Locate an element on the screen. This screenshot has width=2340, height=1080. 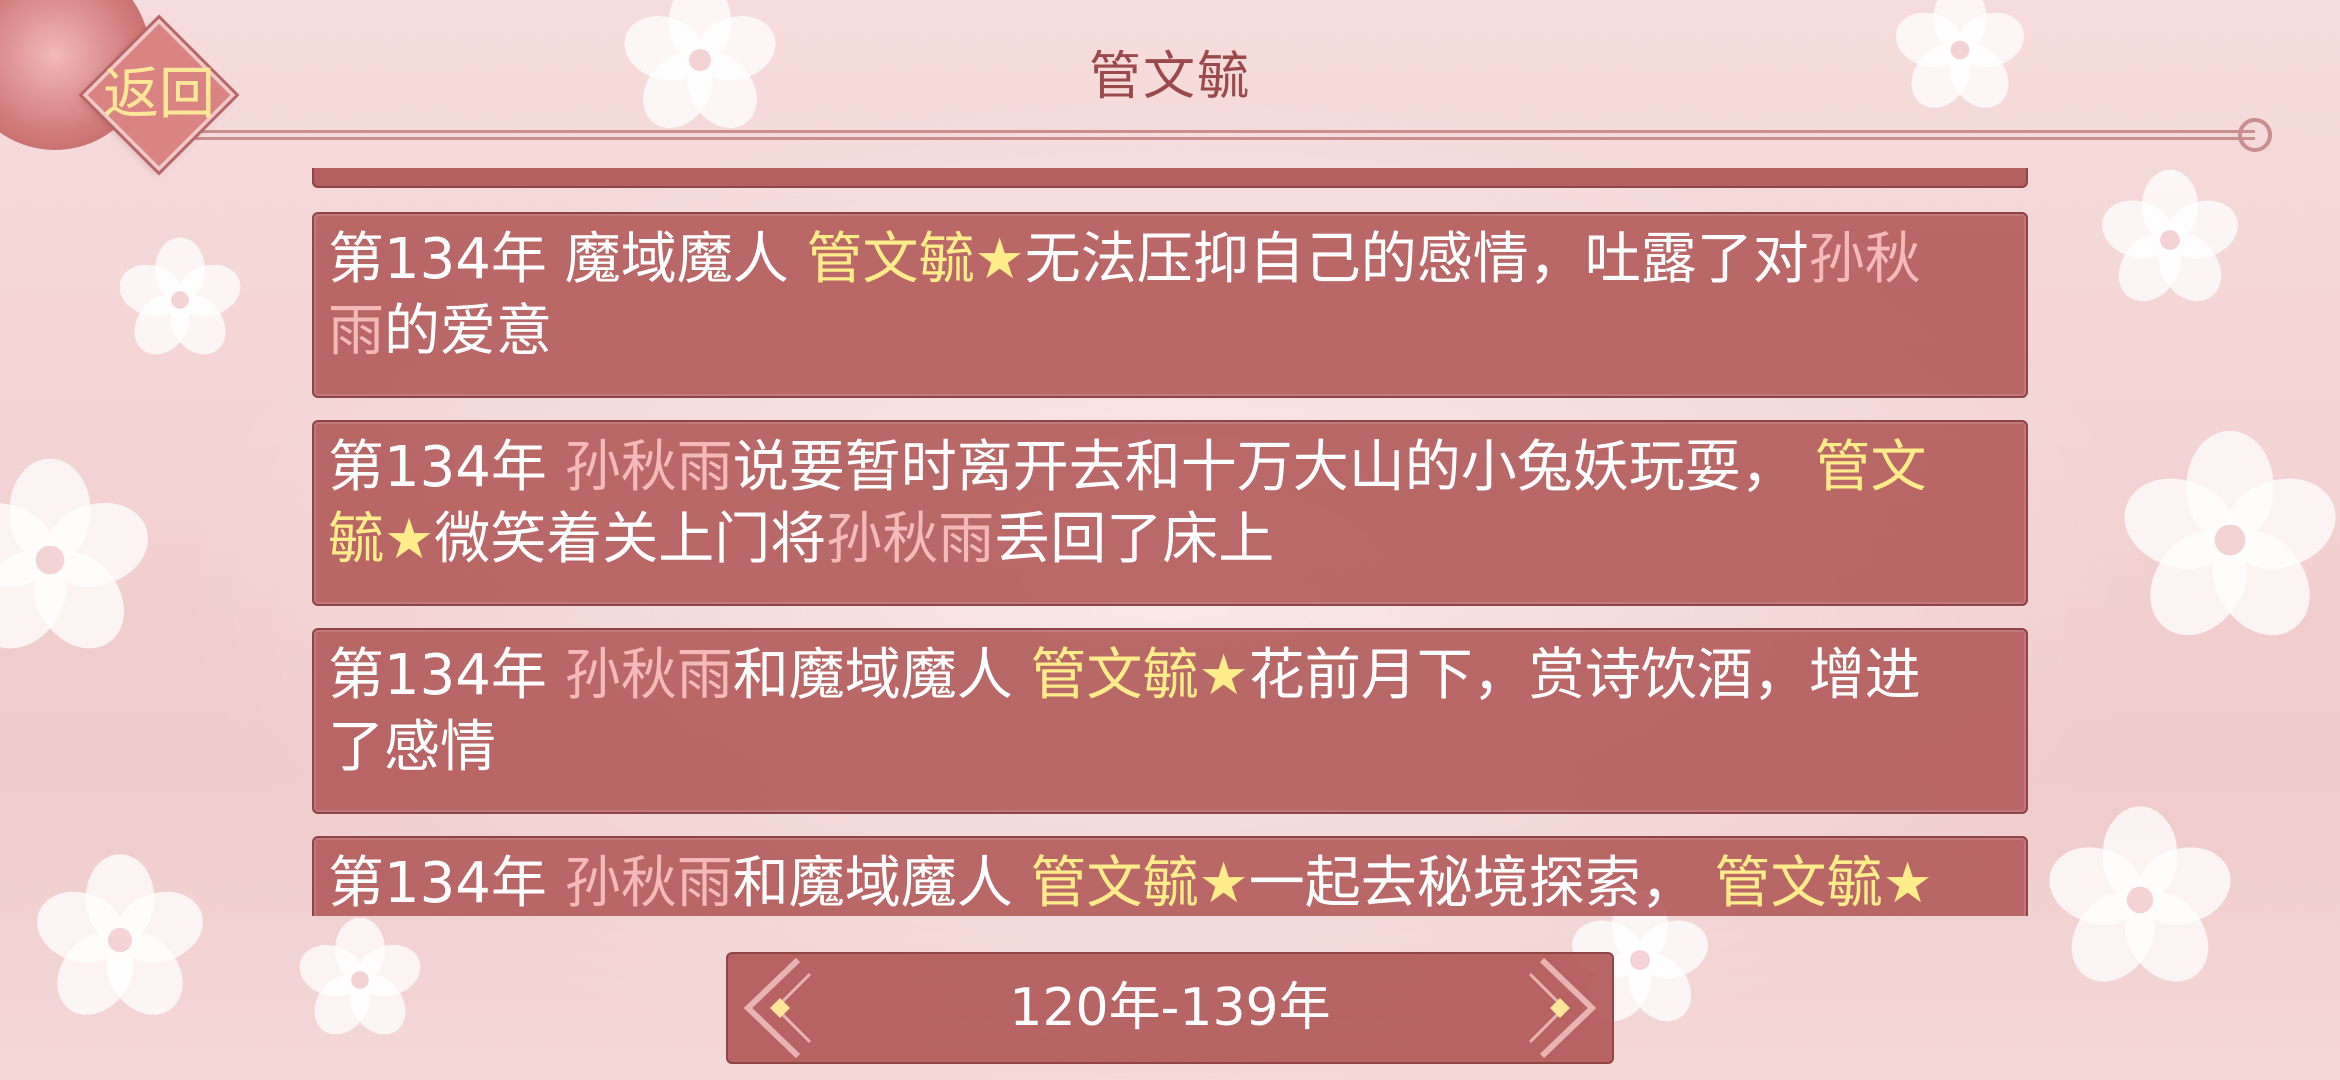
entry-text: 一起去秘境探索， is located at coordinates (1481, 883).